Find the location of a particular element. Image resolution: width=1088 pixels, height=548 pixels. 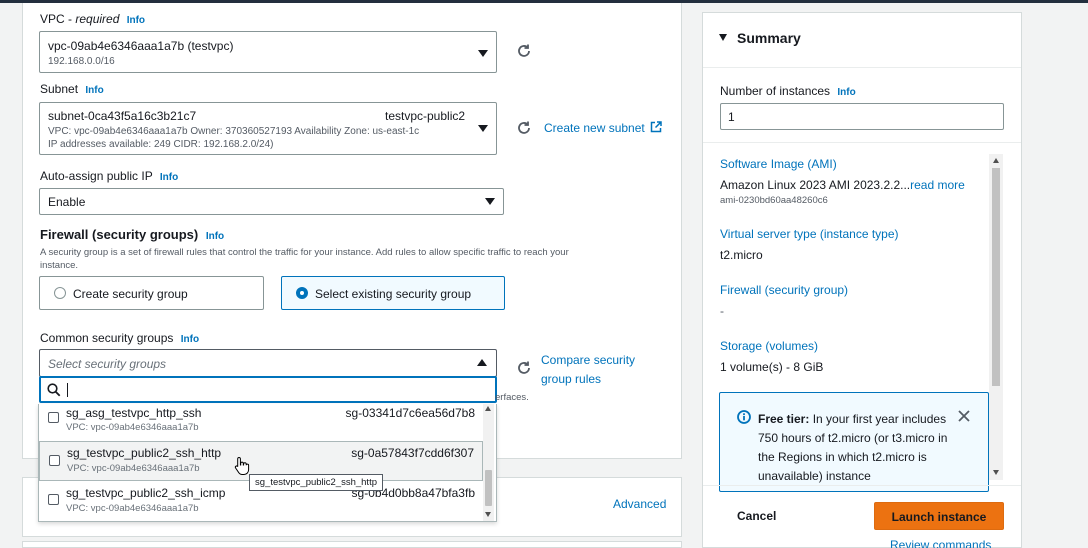

firewall-value: - is located at coordinates (722, 311).